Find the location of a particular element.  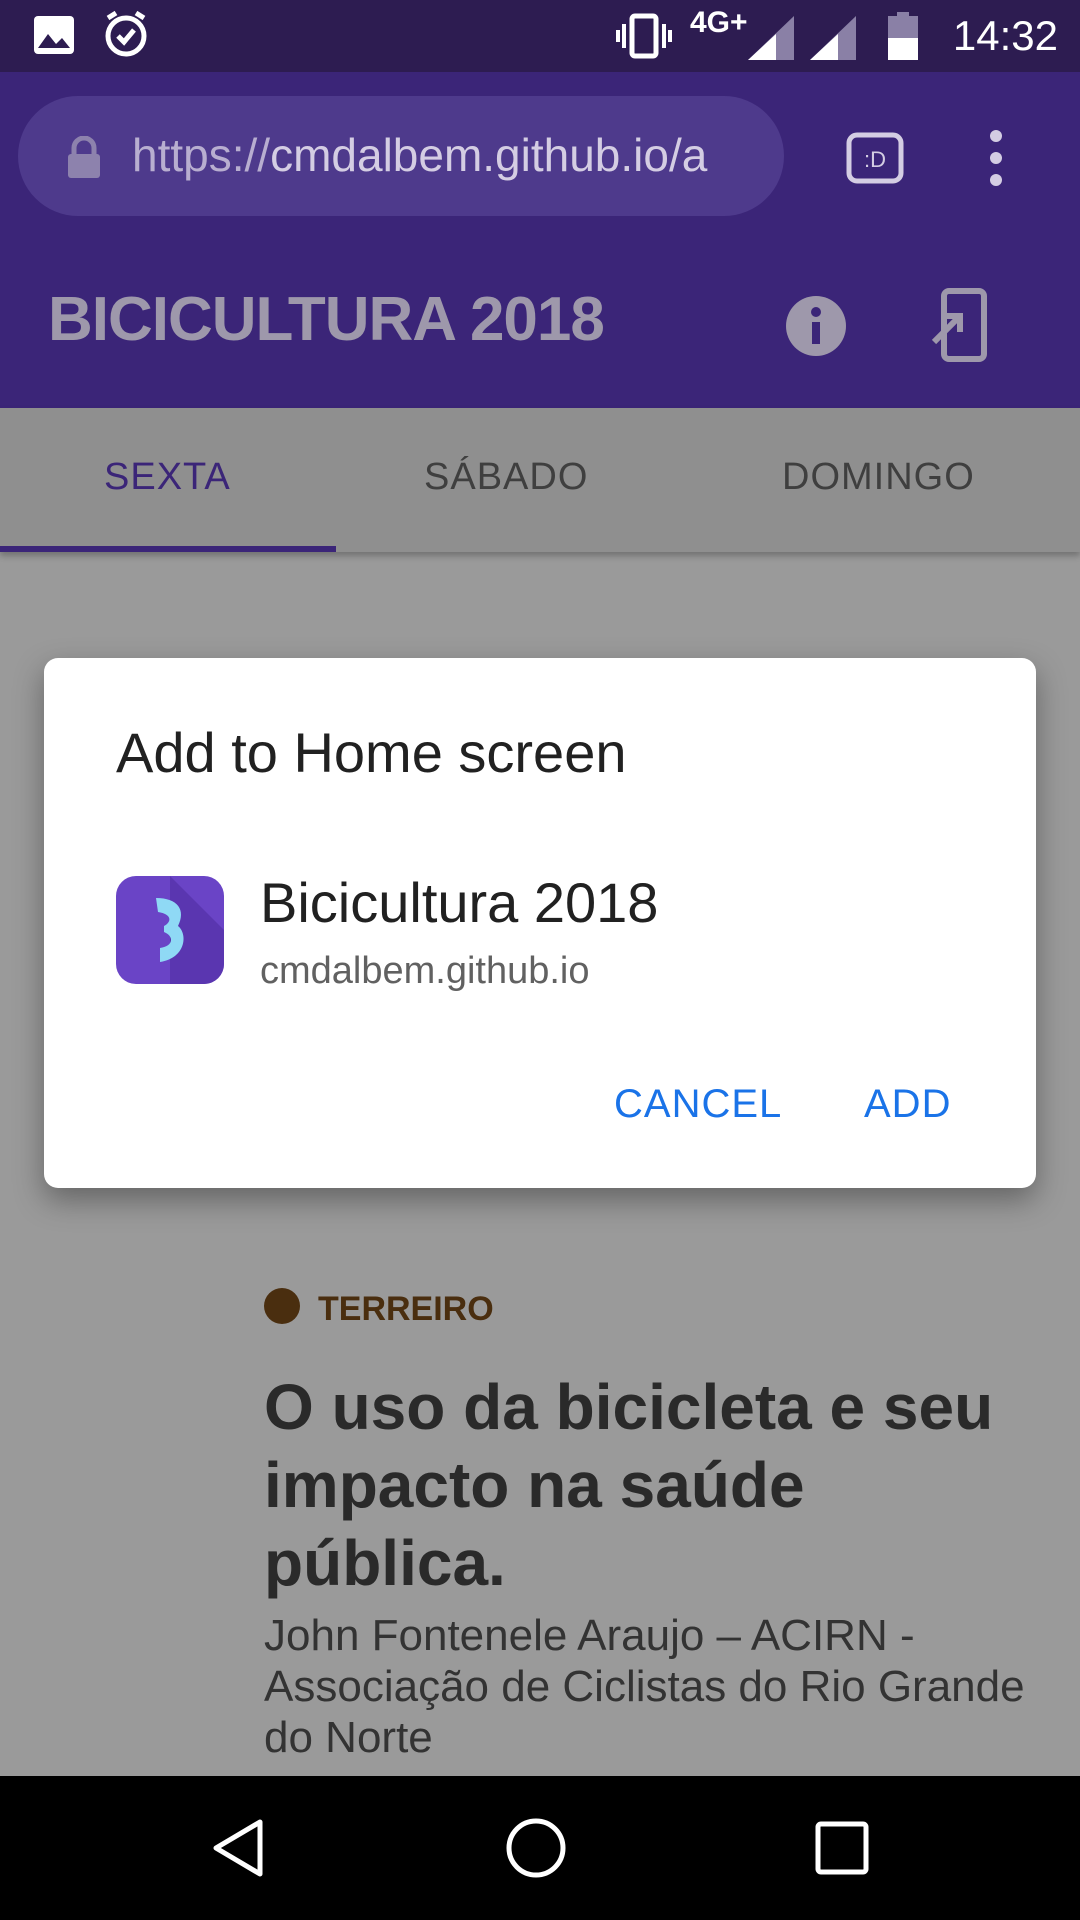

tab-sexta: SEXTA is located at coordinates (167, 477).